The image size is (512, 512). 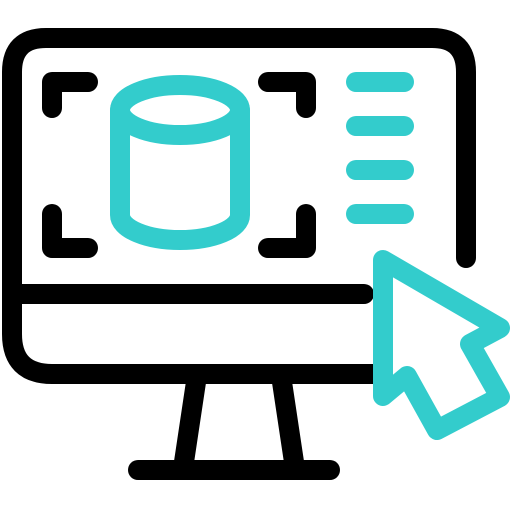 What do you see at coordinates (180, 110) in the screenshot?
I see `cylinder-top` at bounding box center [180, 110].